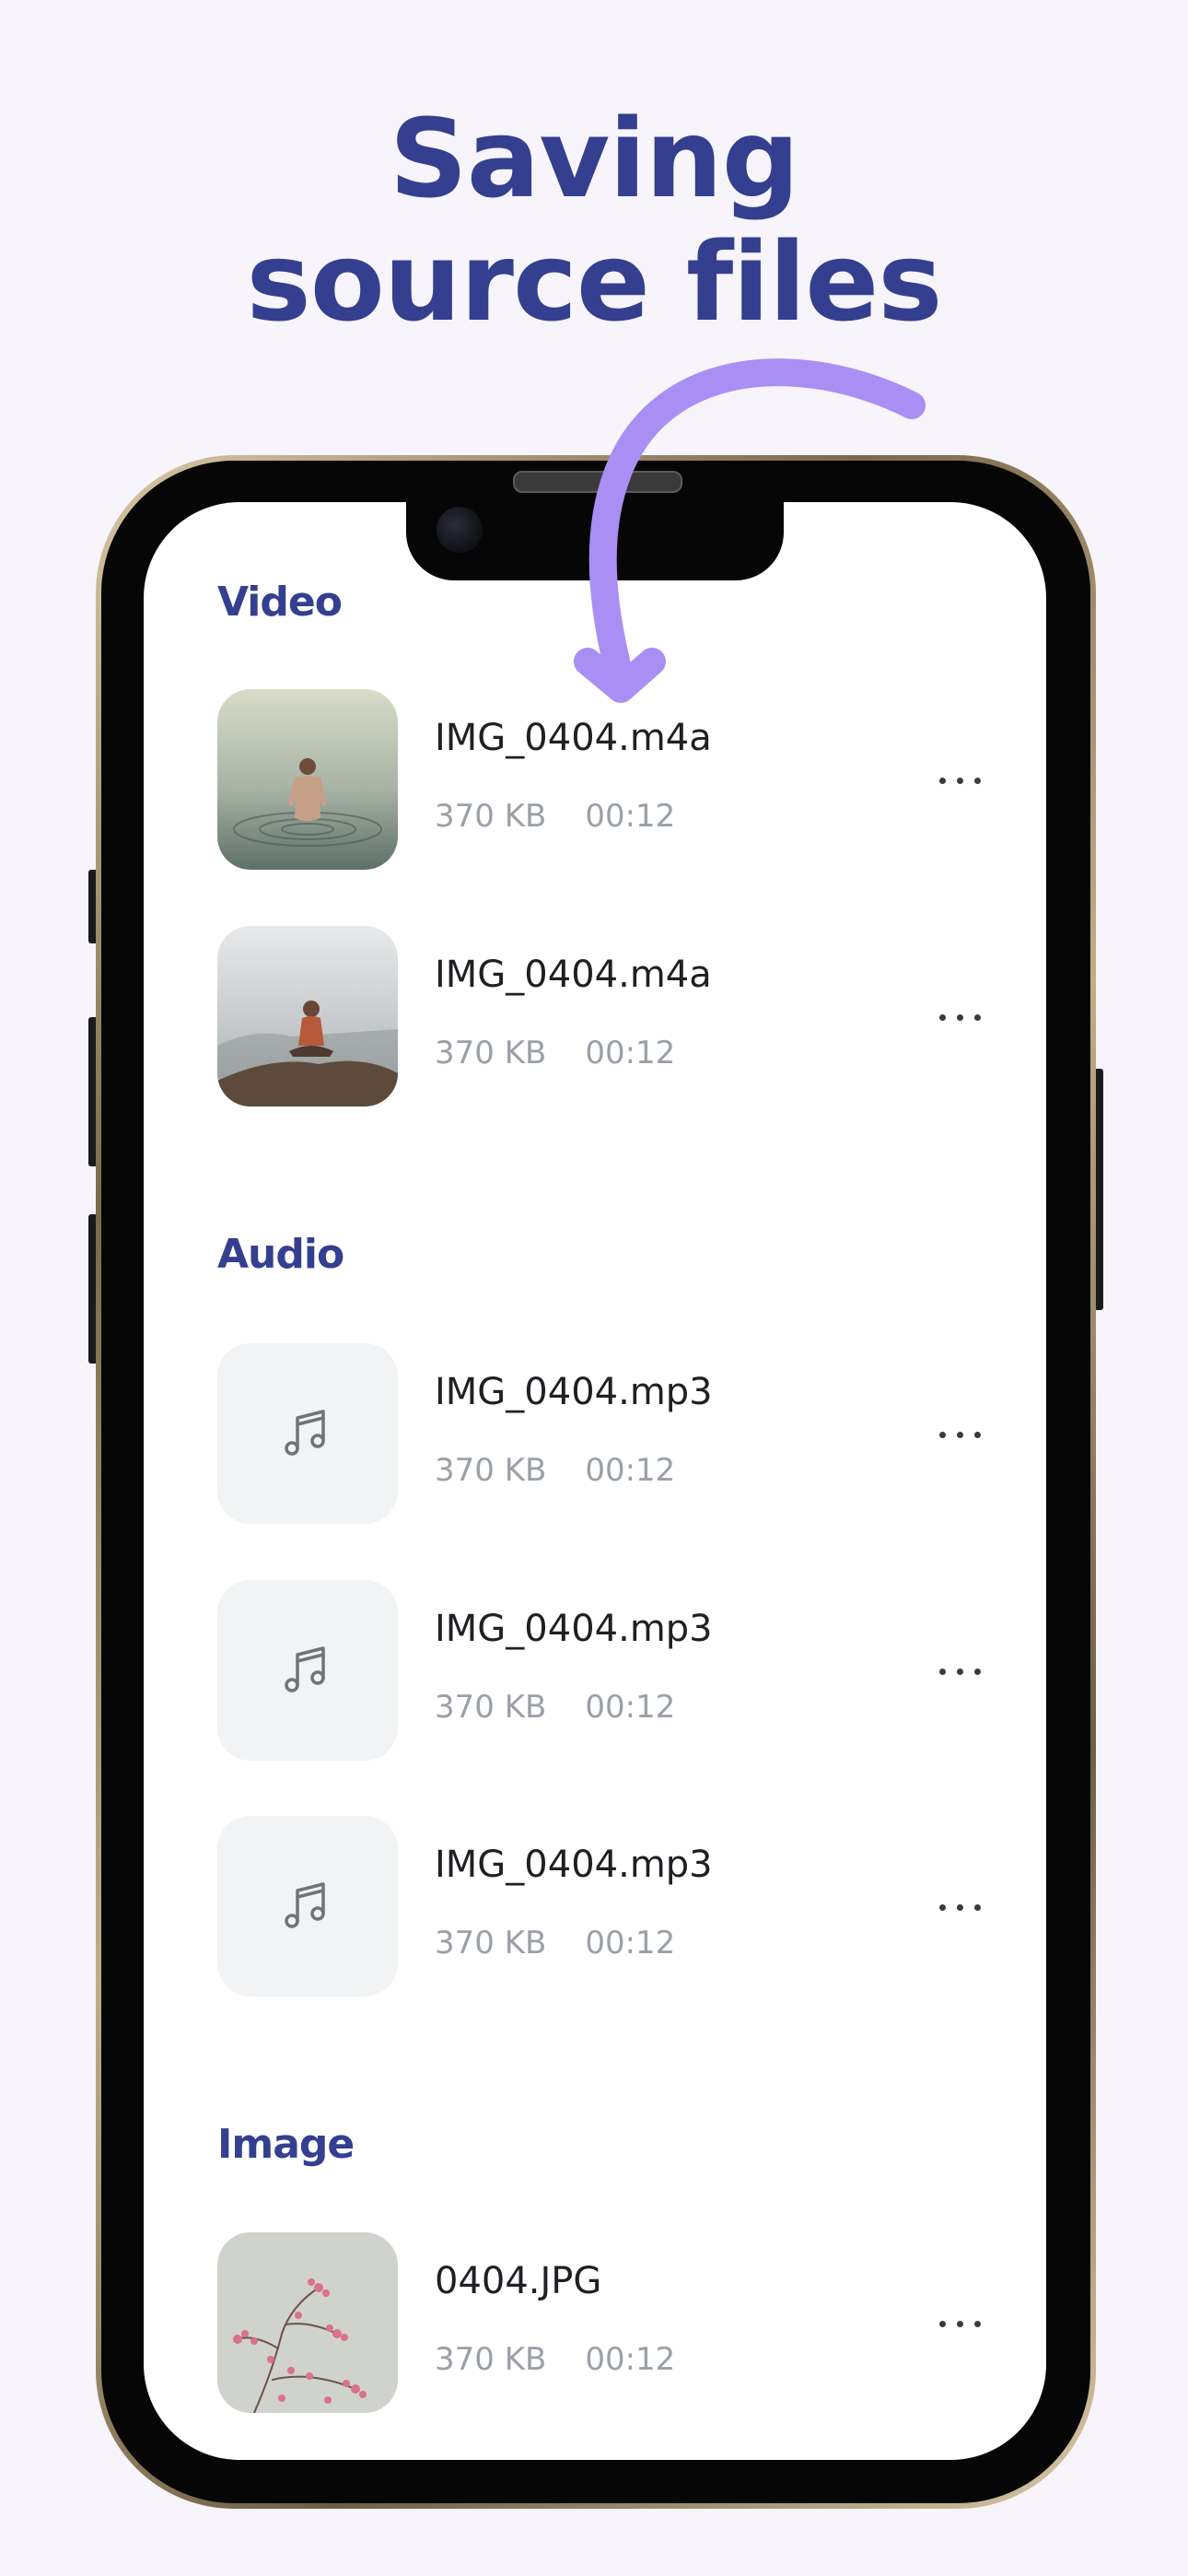  I want to click on video-thumbnail, so click(307, 1016).